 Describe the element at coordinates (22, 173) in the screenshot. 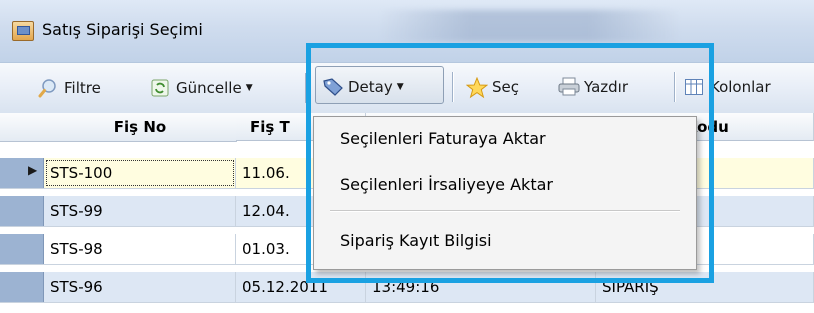

I see `row-selector: ▶` at that location.